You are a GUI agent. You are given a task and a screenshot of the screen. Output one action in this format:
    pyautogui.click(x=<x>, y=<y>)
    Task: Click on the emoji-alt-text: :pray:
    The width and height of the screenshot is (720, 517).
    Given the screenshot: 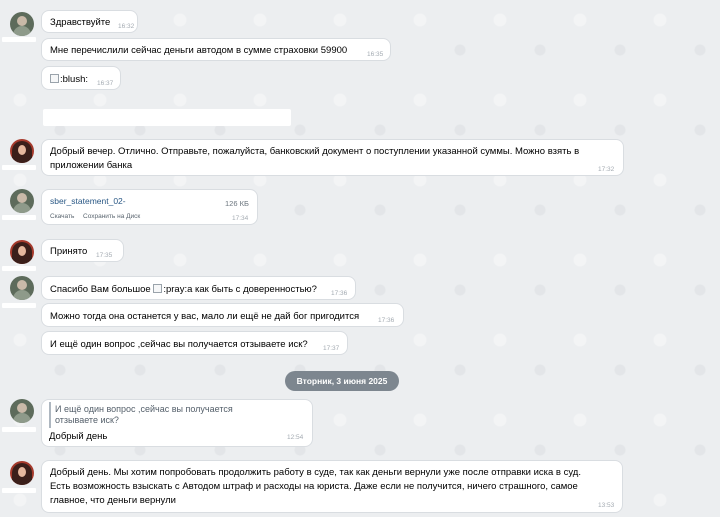 What is the action you would take?
    pyautogui.click(x=175, y=289)
    